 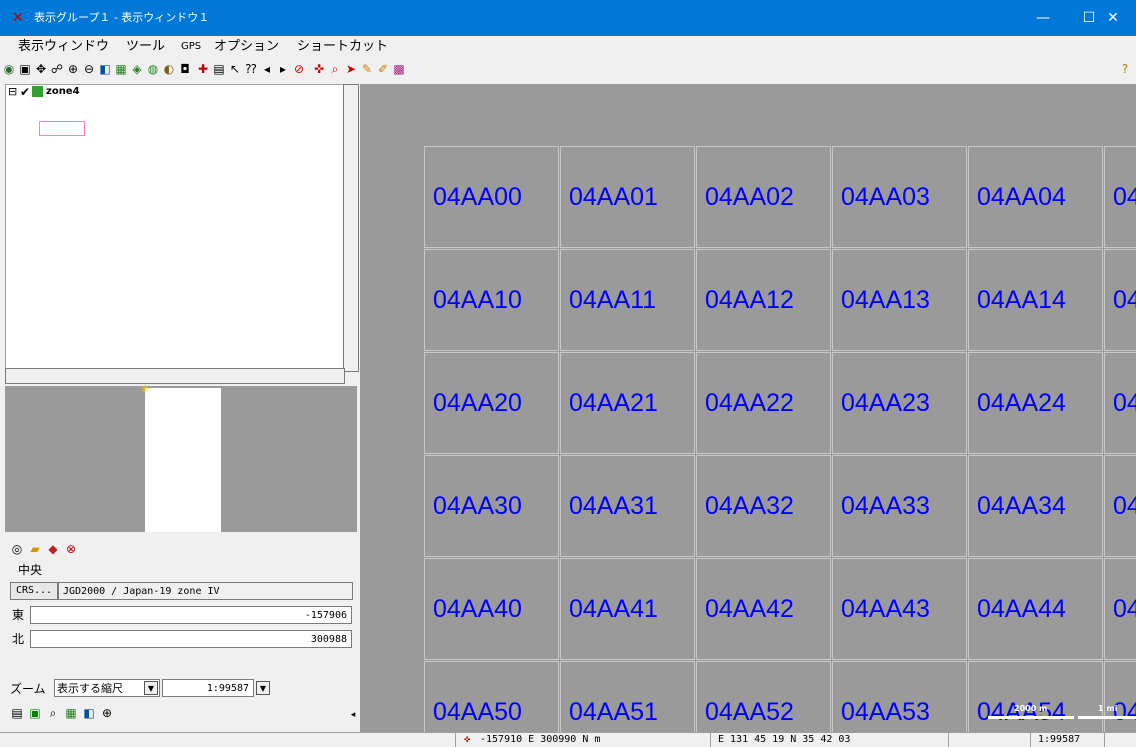 What do you see at coordinates (107, 713) in the screenshot?
I see `zoom-layer-icon: ⊕` at bounding box center [107, 713].